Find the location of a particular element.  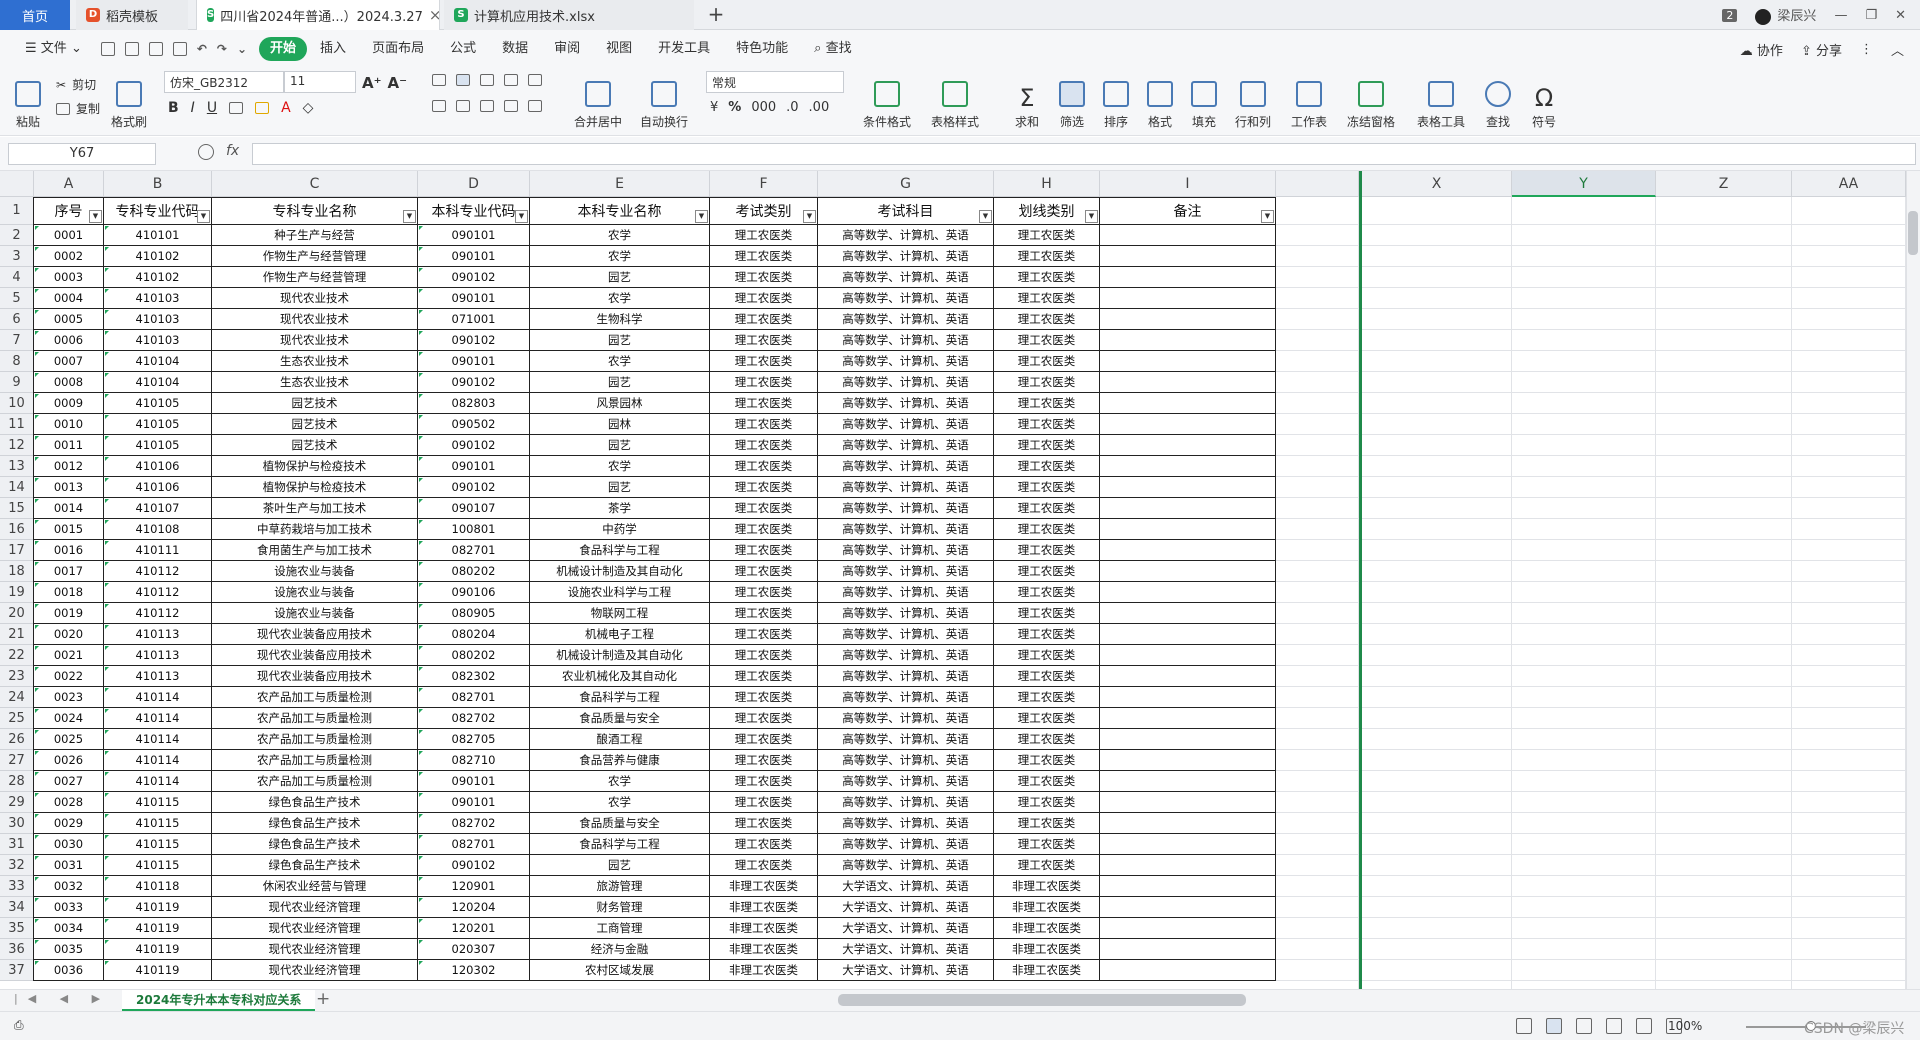

table-cell: 410113 is located at coordinates (158, 634).